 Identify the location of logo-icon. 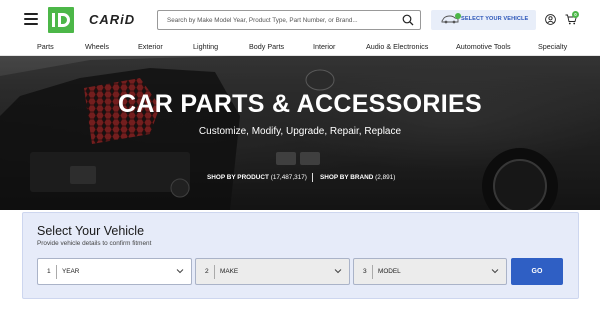
(61, 20).